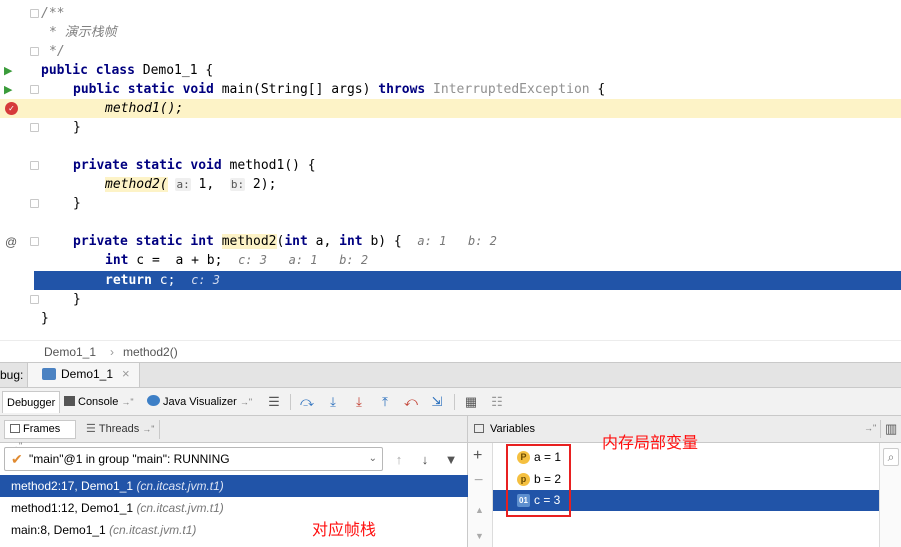 Image resolution: width=901 pixels, height=547 pixels. Describe the element at coordinates (11, 108) in the screenshot. I see `breakpoint-icon: ✓` at that location.